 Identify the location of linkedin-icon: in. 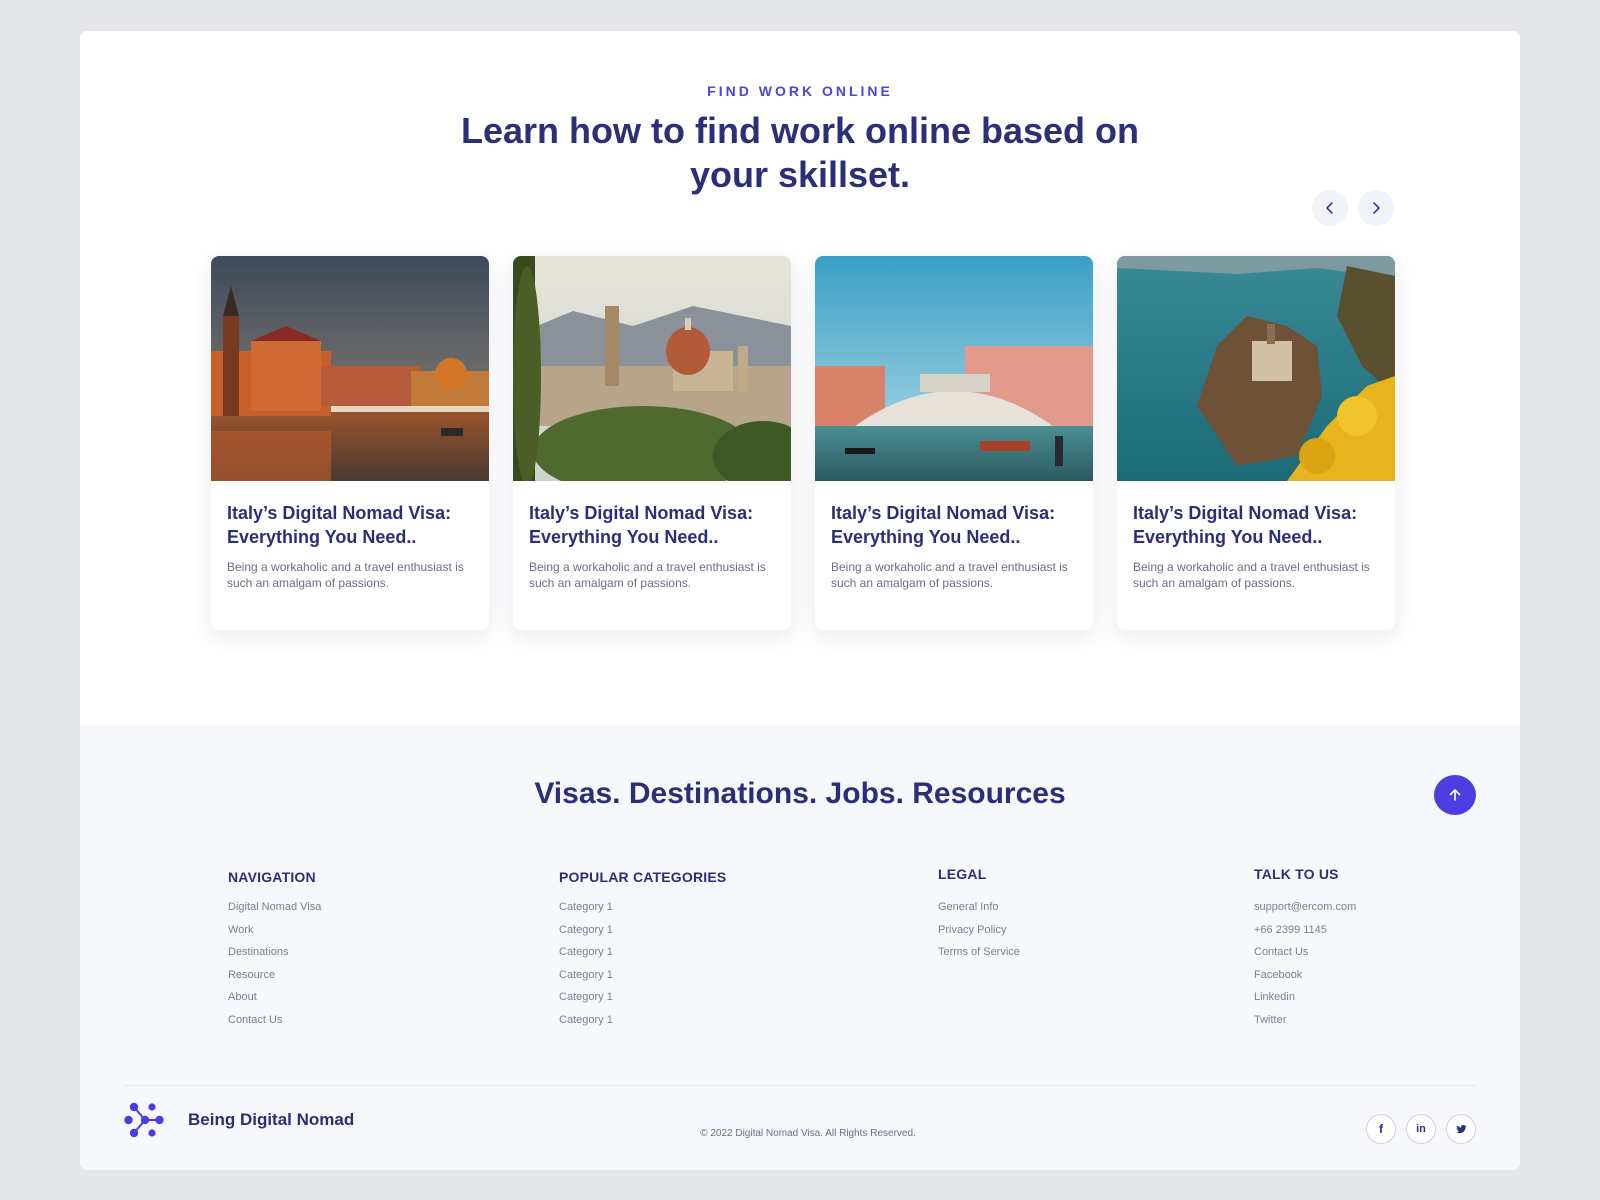
(1421, 1129).